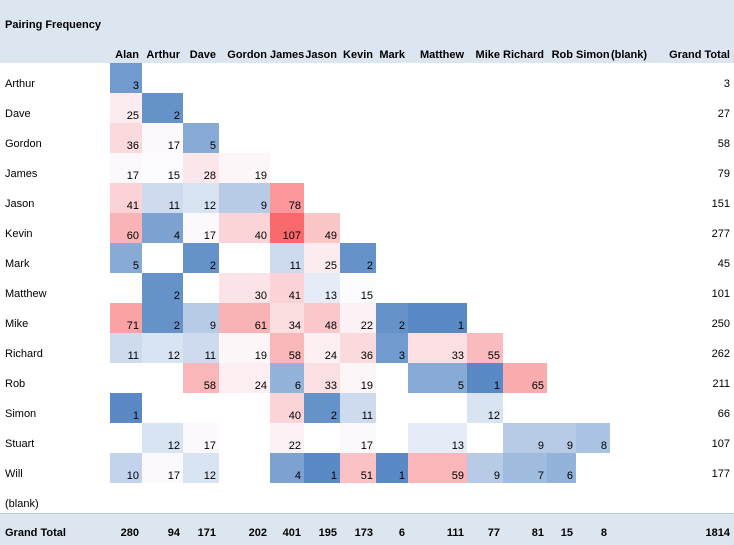 The height and width of the screenshot is (545, 734). Describe the element at coordinates (390, 55) in the screenshot. I see `column-header: Mark` at that location.